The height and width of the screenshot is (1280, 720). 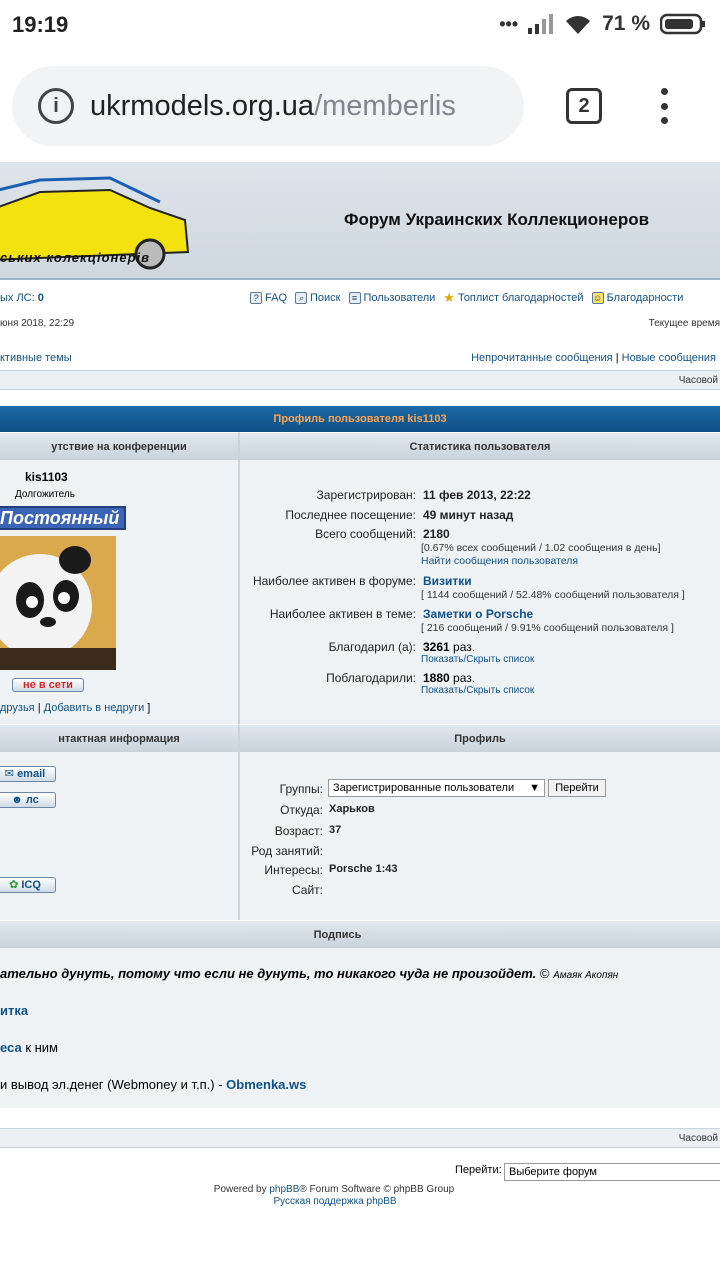 I want to click on signature-link-1: итка, so click(x=14, y=1010).